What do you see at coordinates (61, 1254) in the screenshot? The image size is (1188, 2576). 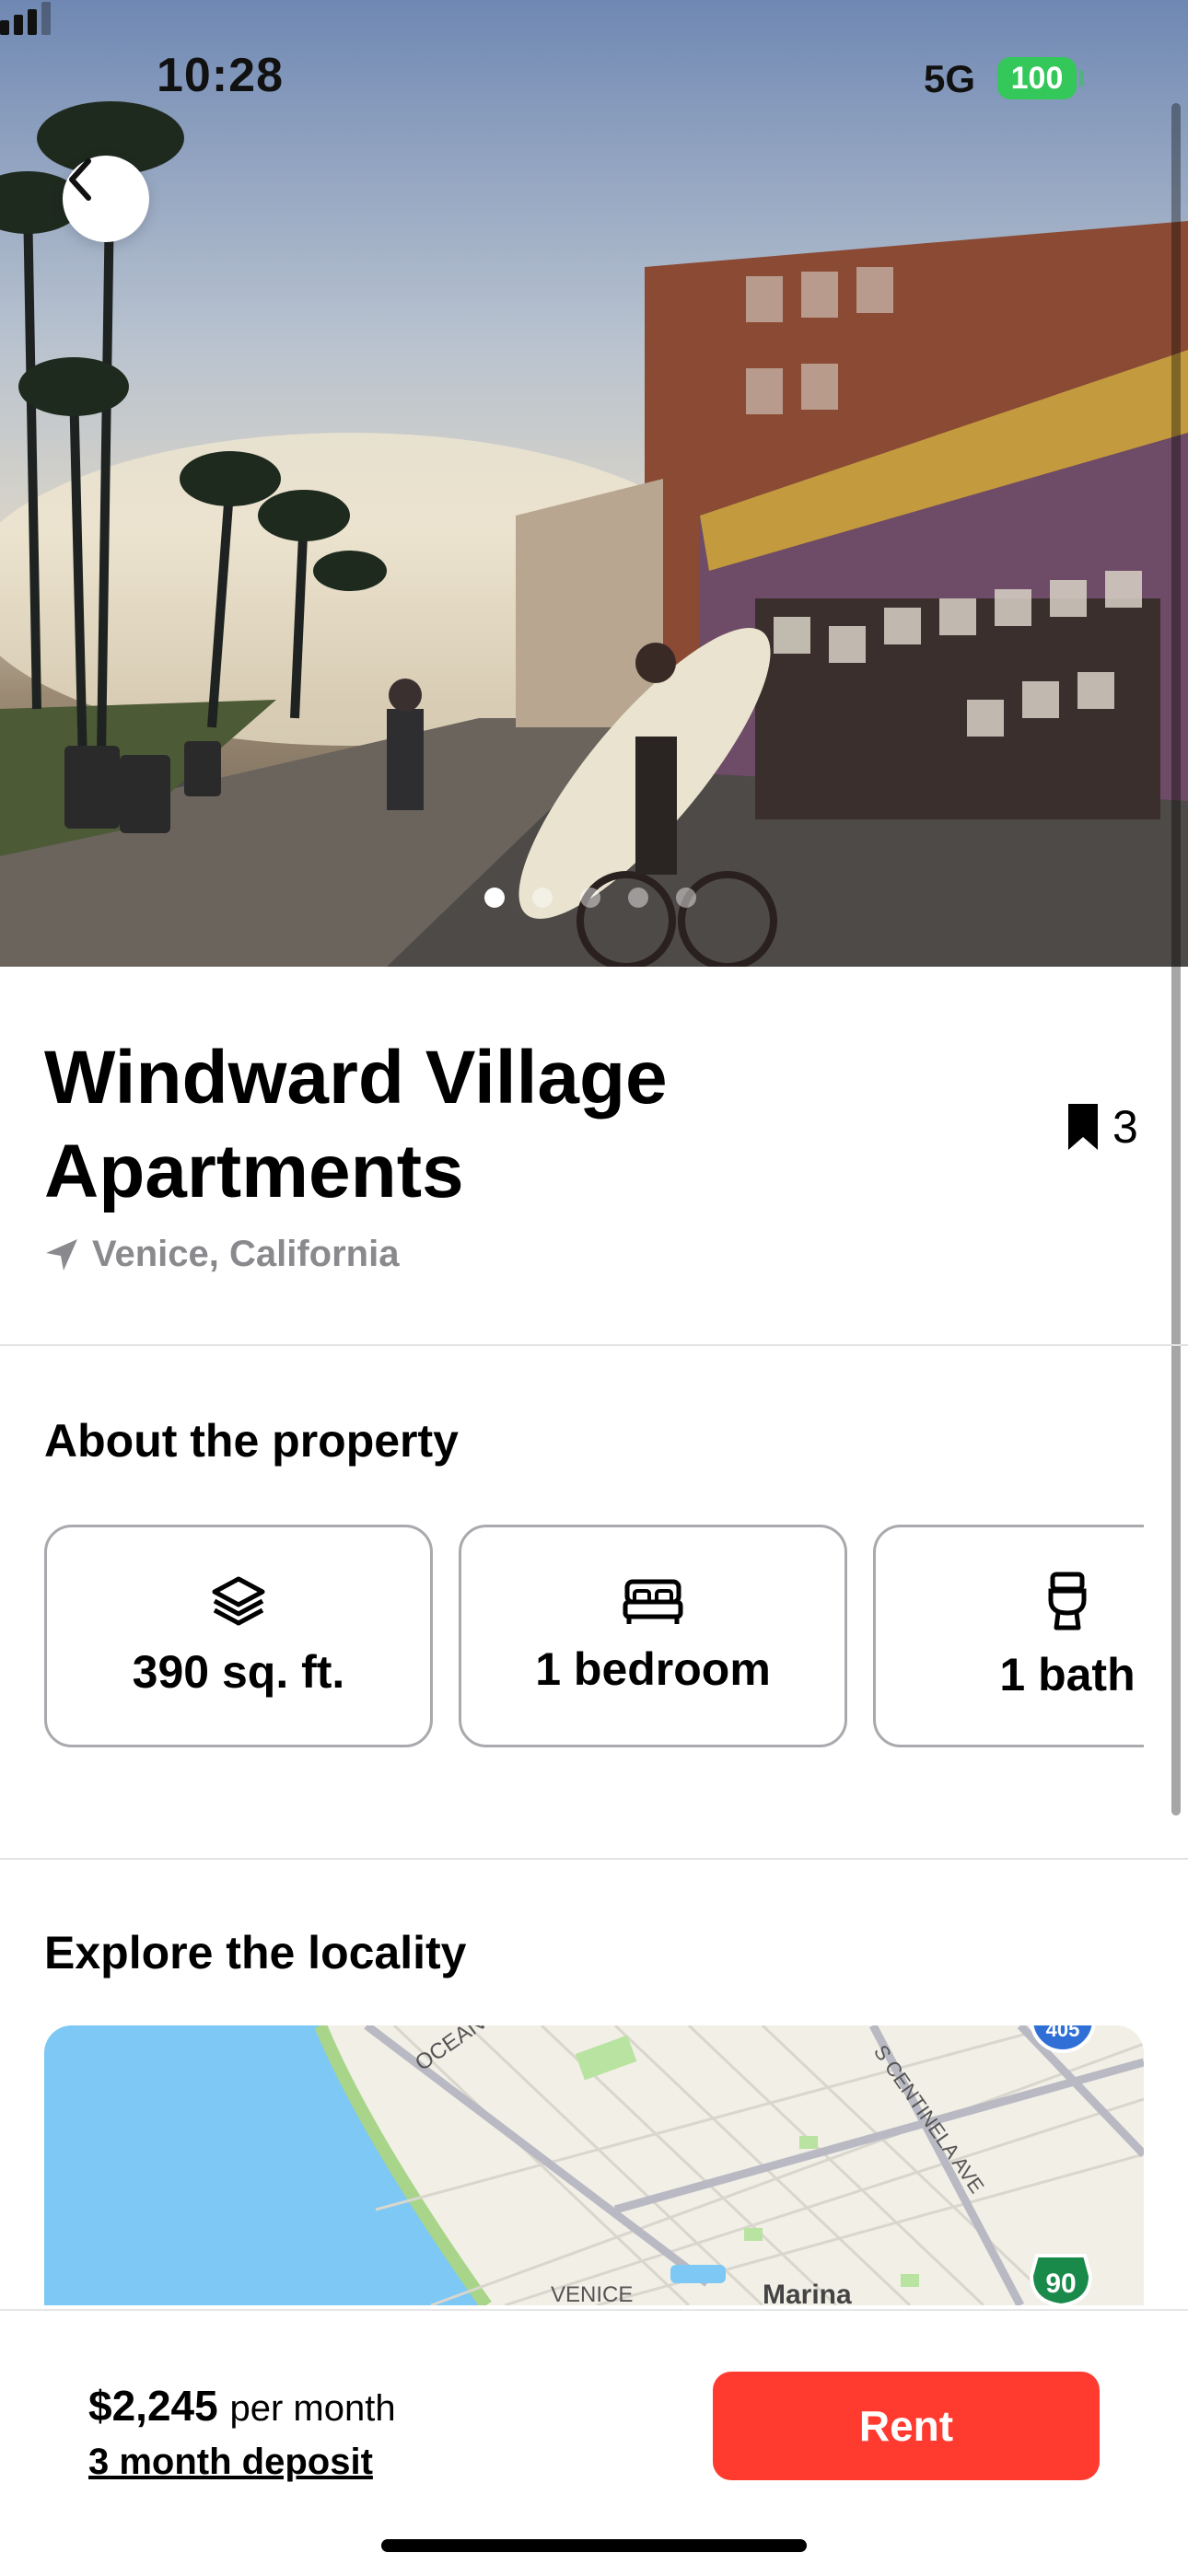 I see `location-arrow-icon` at bounding box center [61, 1254].